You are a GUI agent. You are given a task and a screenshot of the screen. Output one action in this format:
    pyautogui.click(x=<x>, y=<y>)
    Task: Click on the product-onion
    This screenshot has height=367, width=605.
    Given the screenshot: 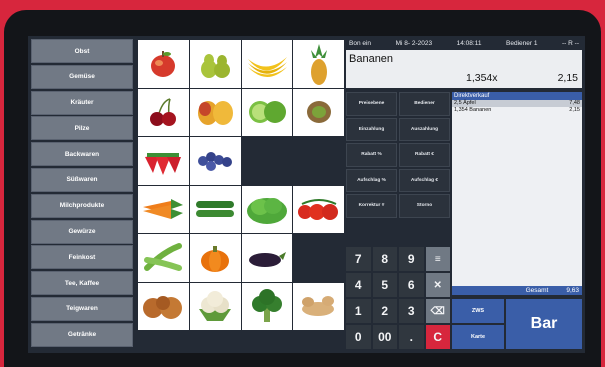 What is the action you would take?
    pyautogui.click(x=163, y=306)
    